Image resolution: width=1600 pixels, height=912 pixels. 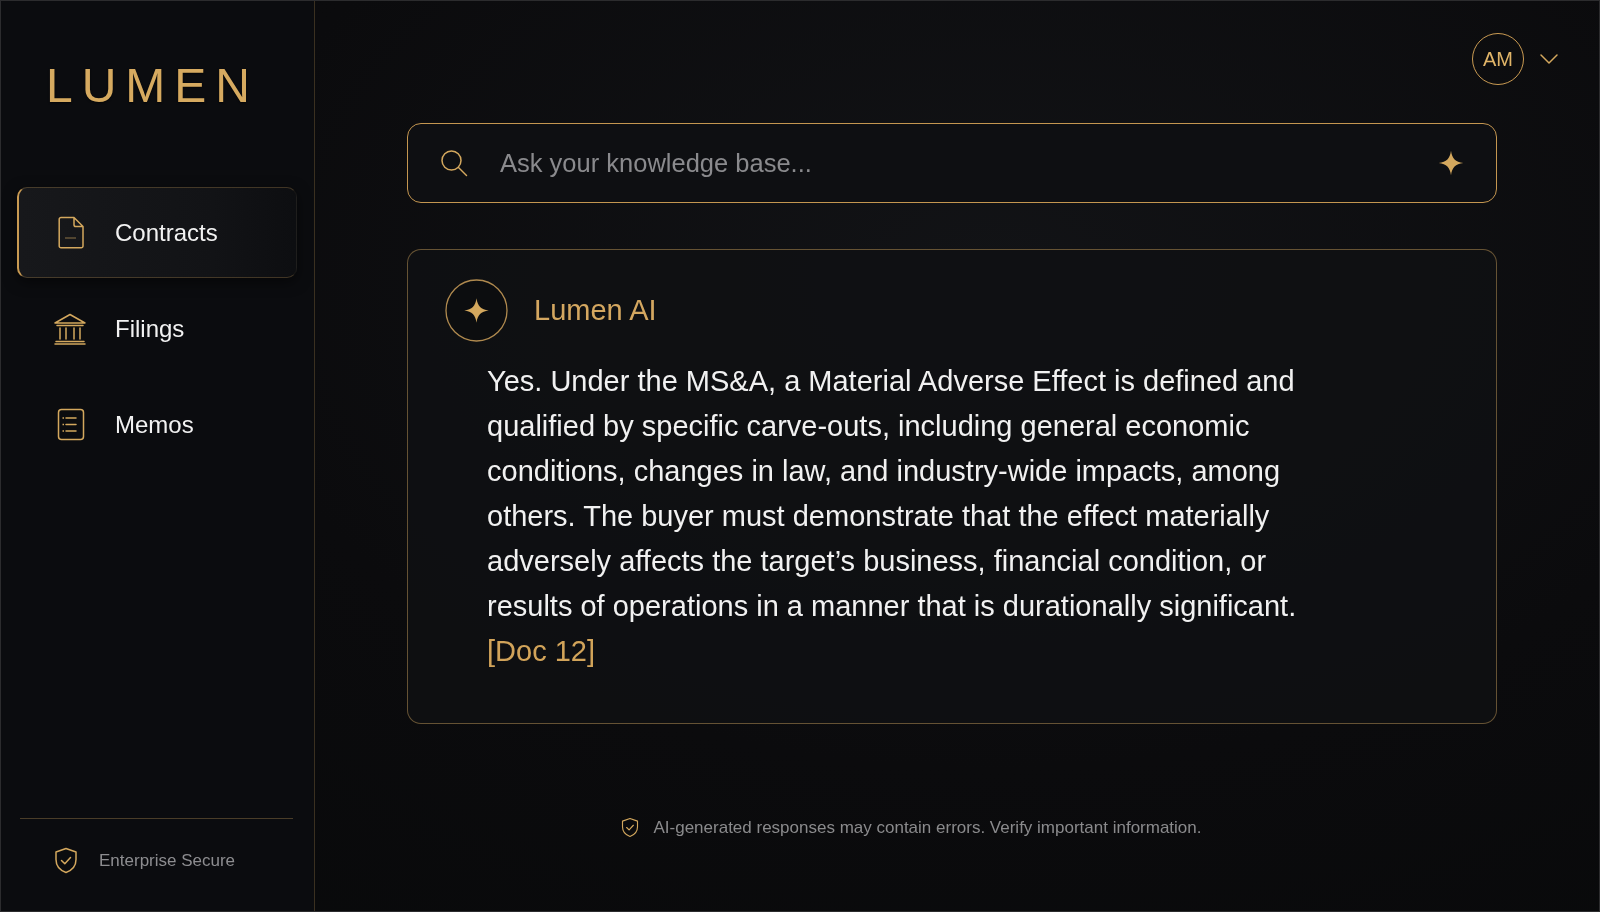 What do you see at coordinates (157, 424) in the screenshot?
I see `nav-item: Memos` at bounding box center [157, 424].